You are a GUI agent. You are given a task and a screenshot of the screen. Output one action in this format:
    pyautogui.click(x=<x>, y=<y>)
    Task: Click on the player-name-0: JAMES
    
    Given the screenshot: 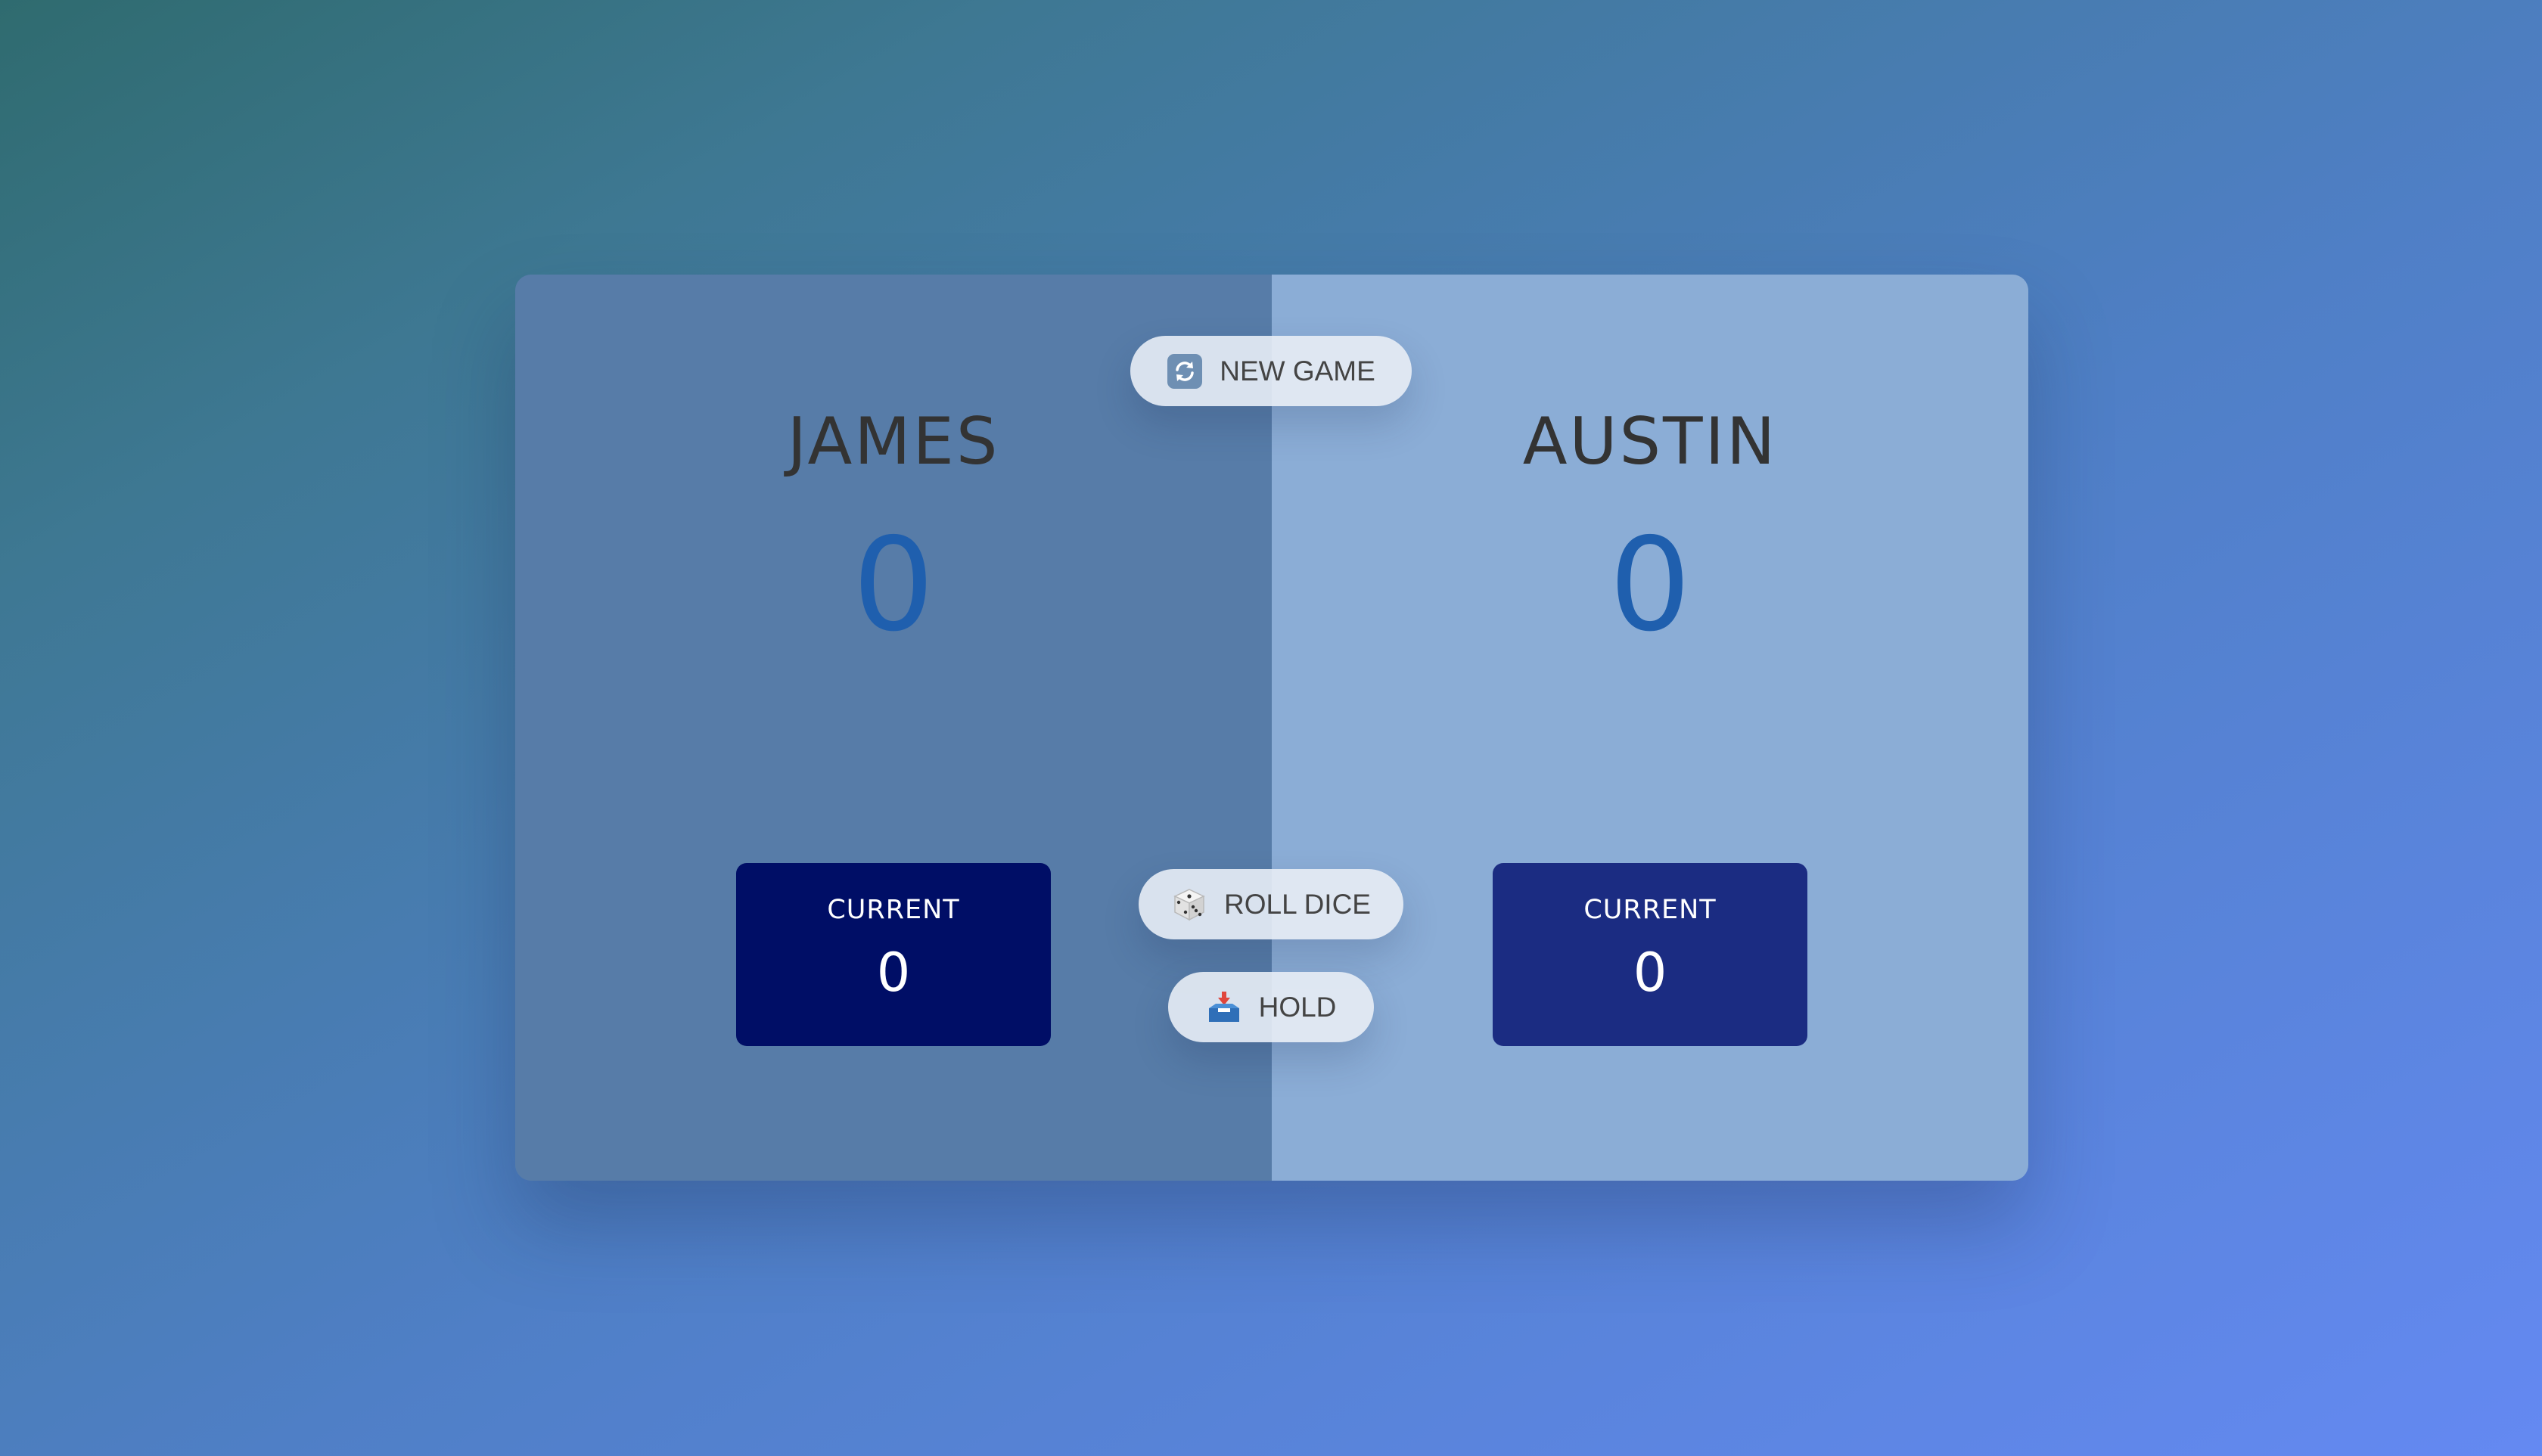 What is the action you would take?
    pyautogui.click(x=893, y=442)
    